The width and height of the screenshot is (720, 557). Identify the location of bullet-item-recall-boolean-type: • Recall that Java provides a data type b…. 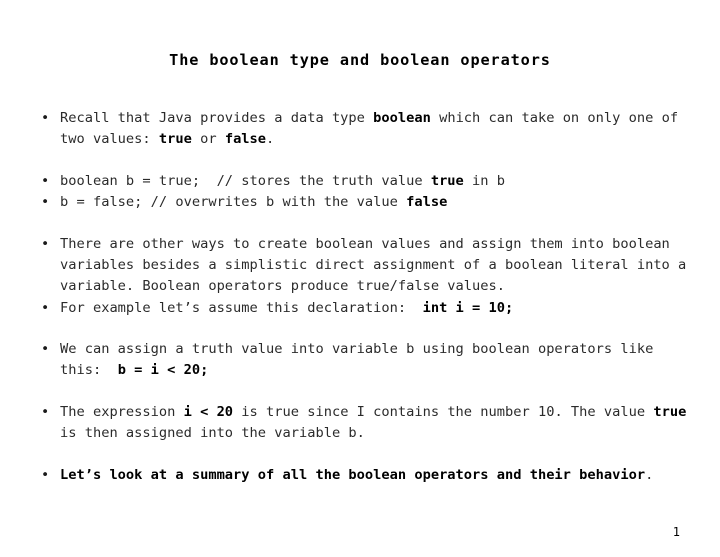
(363, 129).